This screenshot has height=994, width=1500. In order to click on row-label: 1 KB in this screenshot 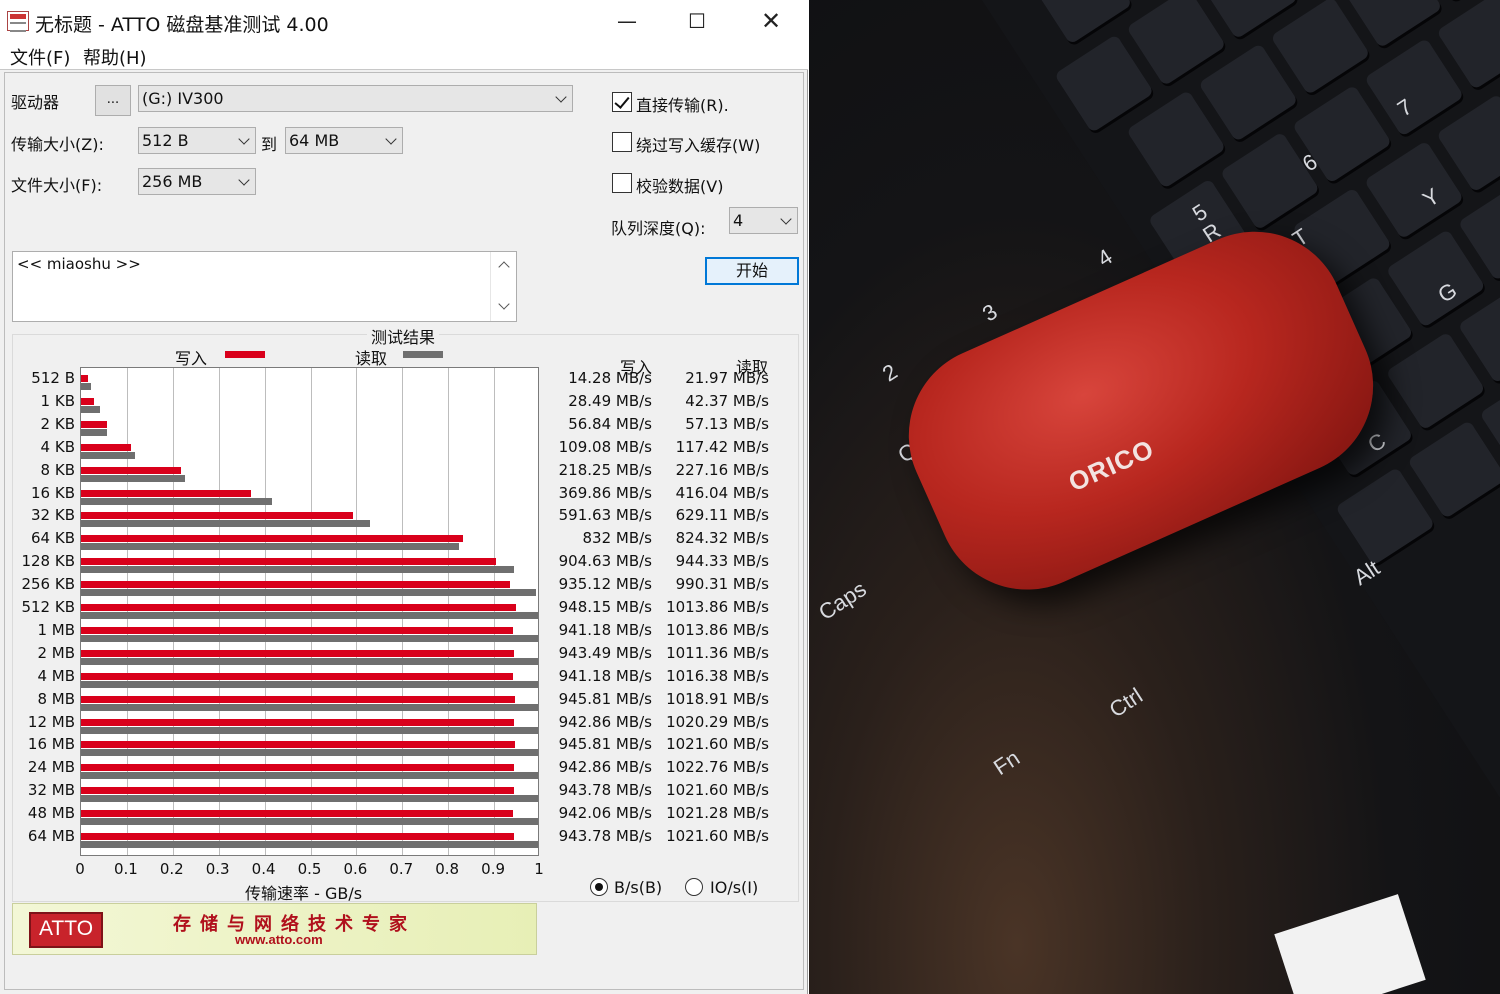, I will do `click(57, 400)`.